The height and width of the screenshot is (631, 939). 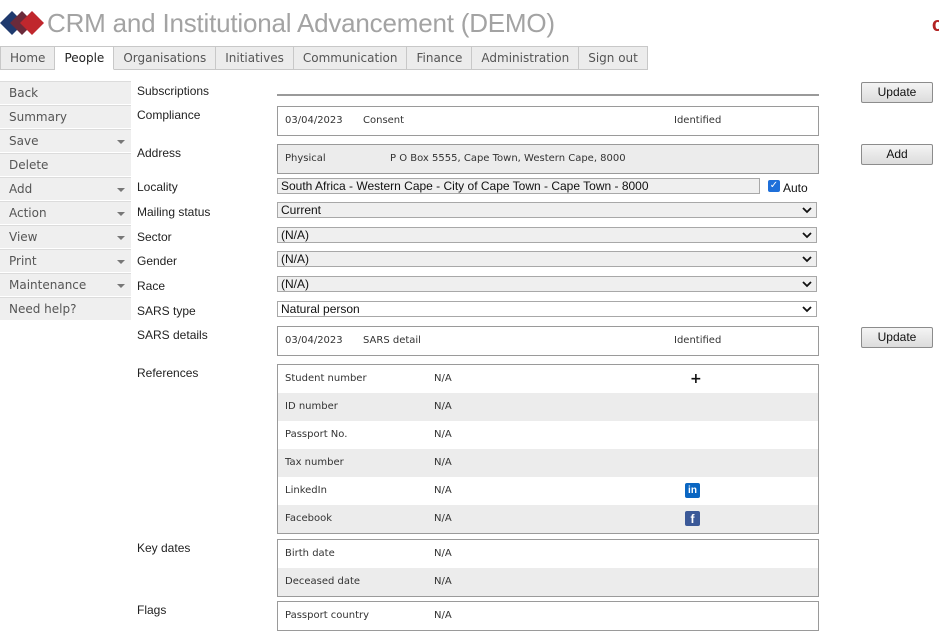 I want to click on tab-home: Home, so click(x=28, y=58).